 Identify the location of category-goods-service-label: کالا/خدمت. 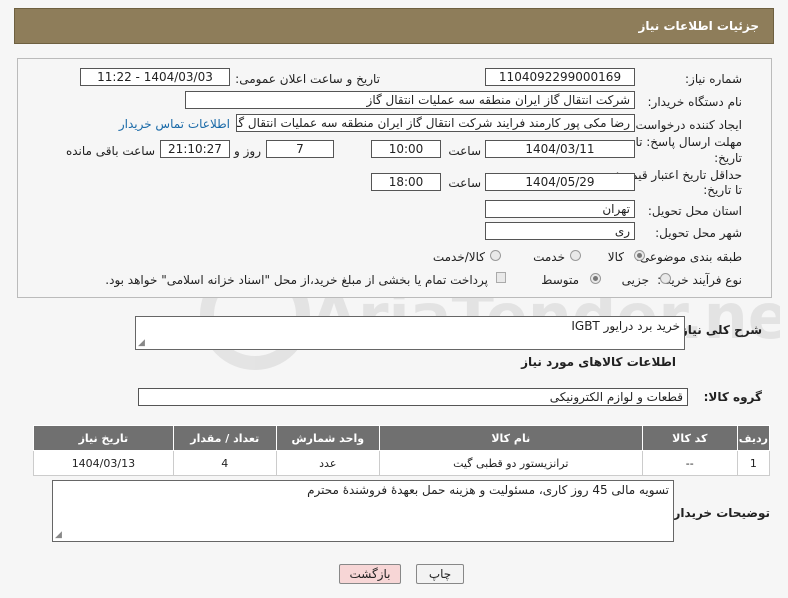
(458, 257).